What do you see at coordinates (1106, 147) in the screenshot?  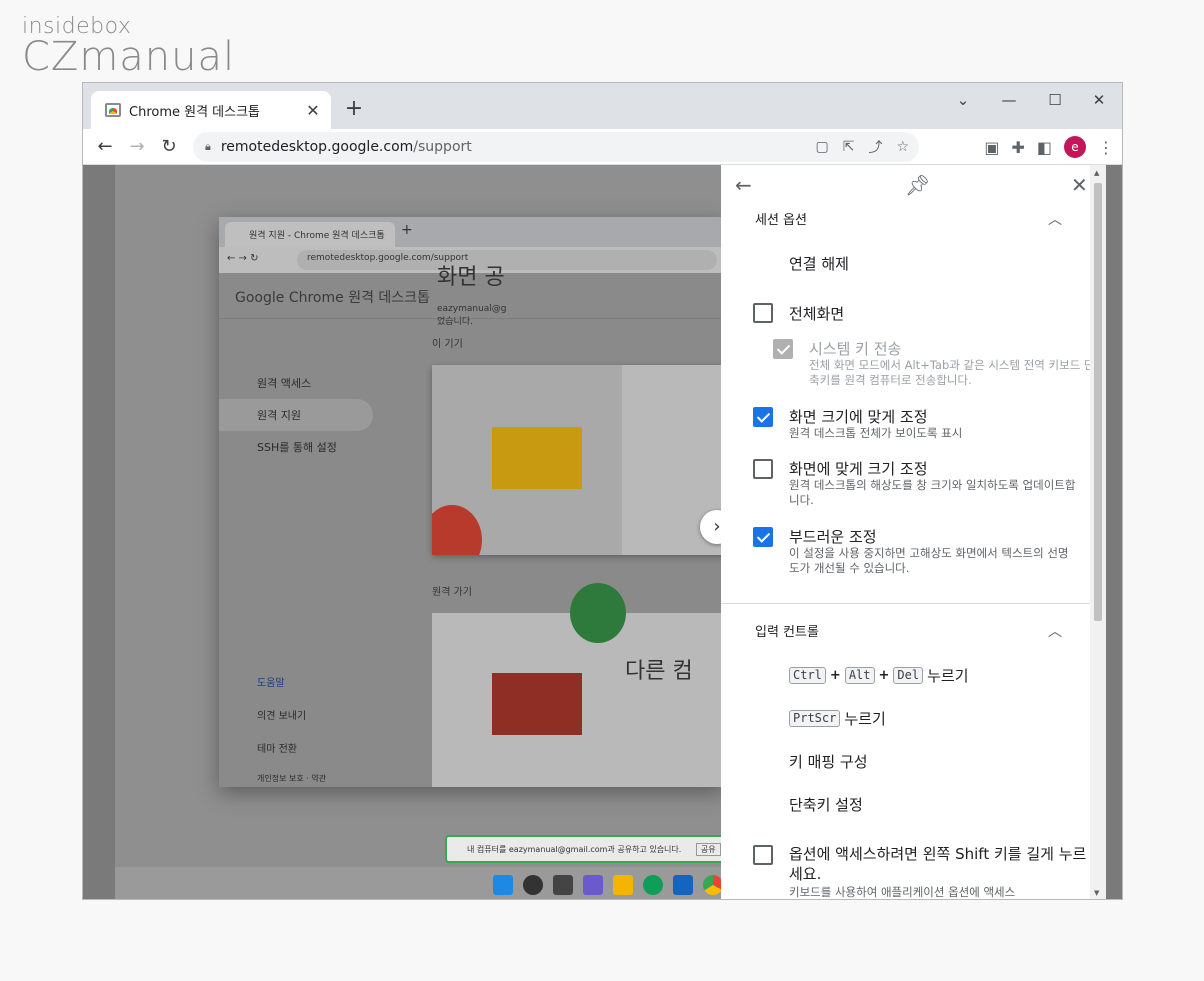 I see `more-menu-icon: ⋮` at bounding box center [1106, 147].